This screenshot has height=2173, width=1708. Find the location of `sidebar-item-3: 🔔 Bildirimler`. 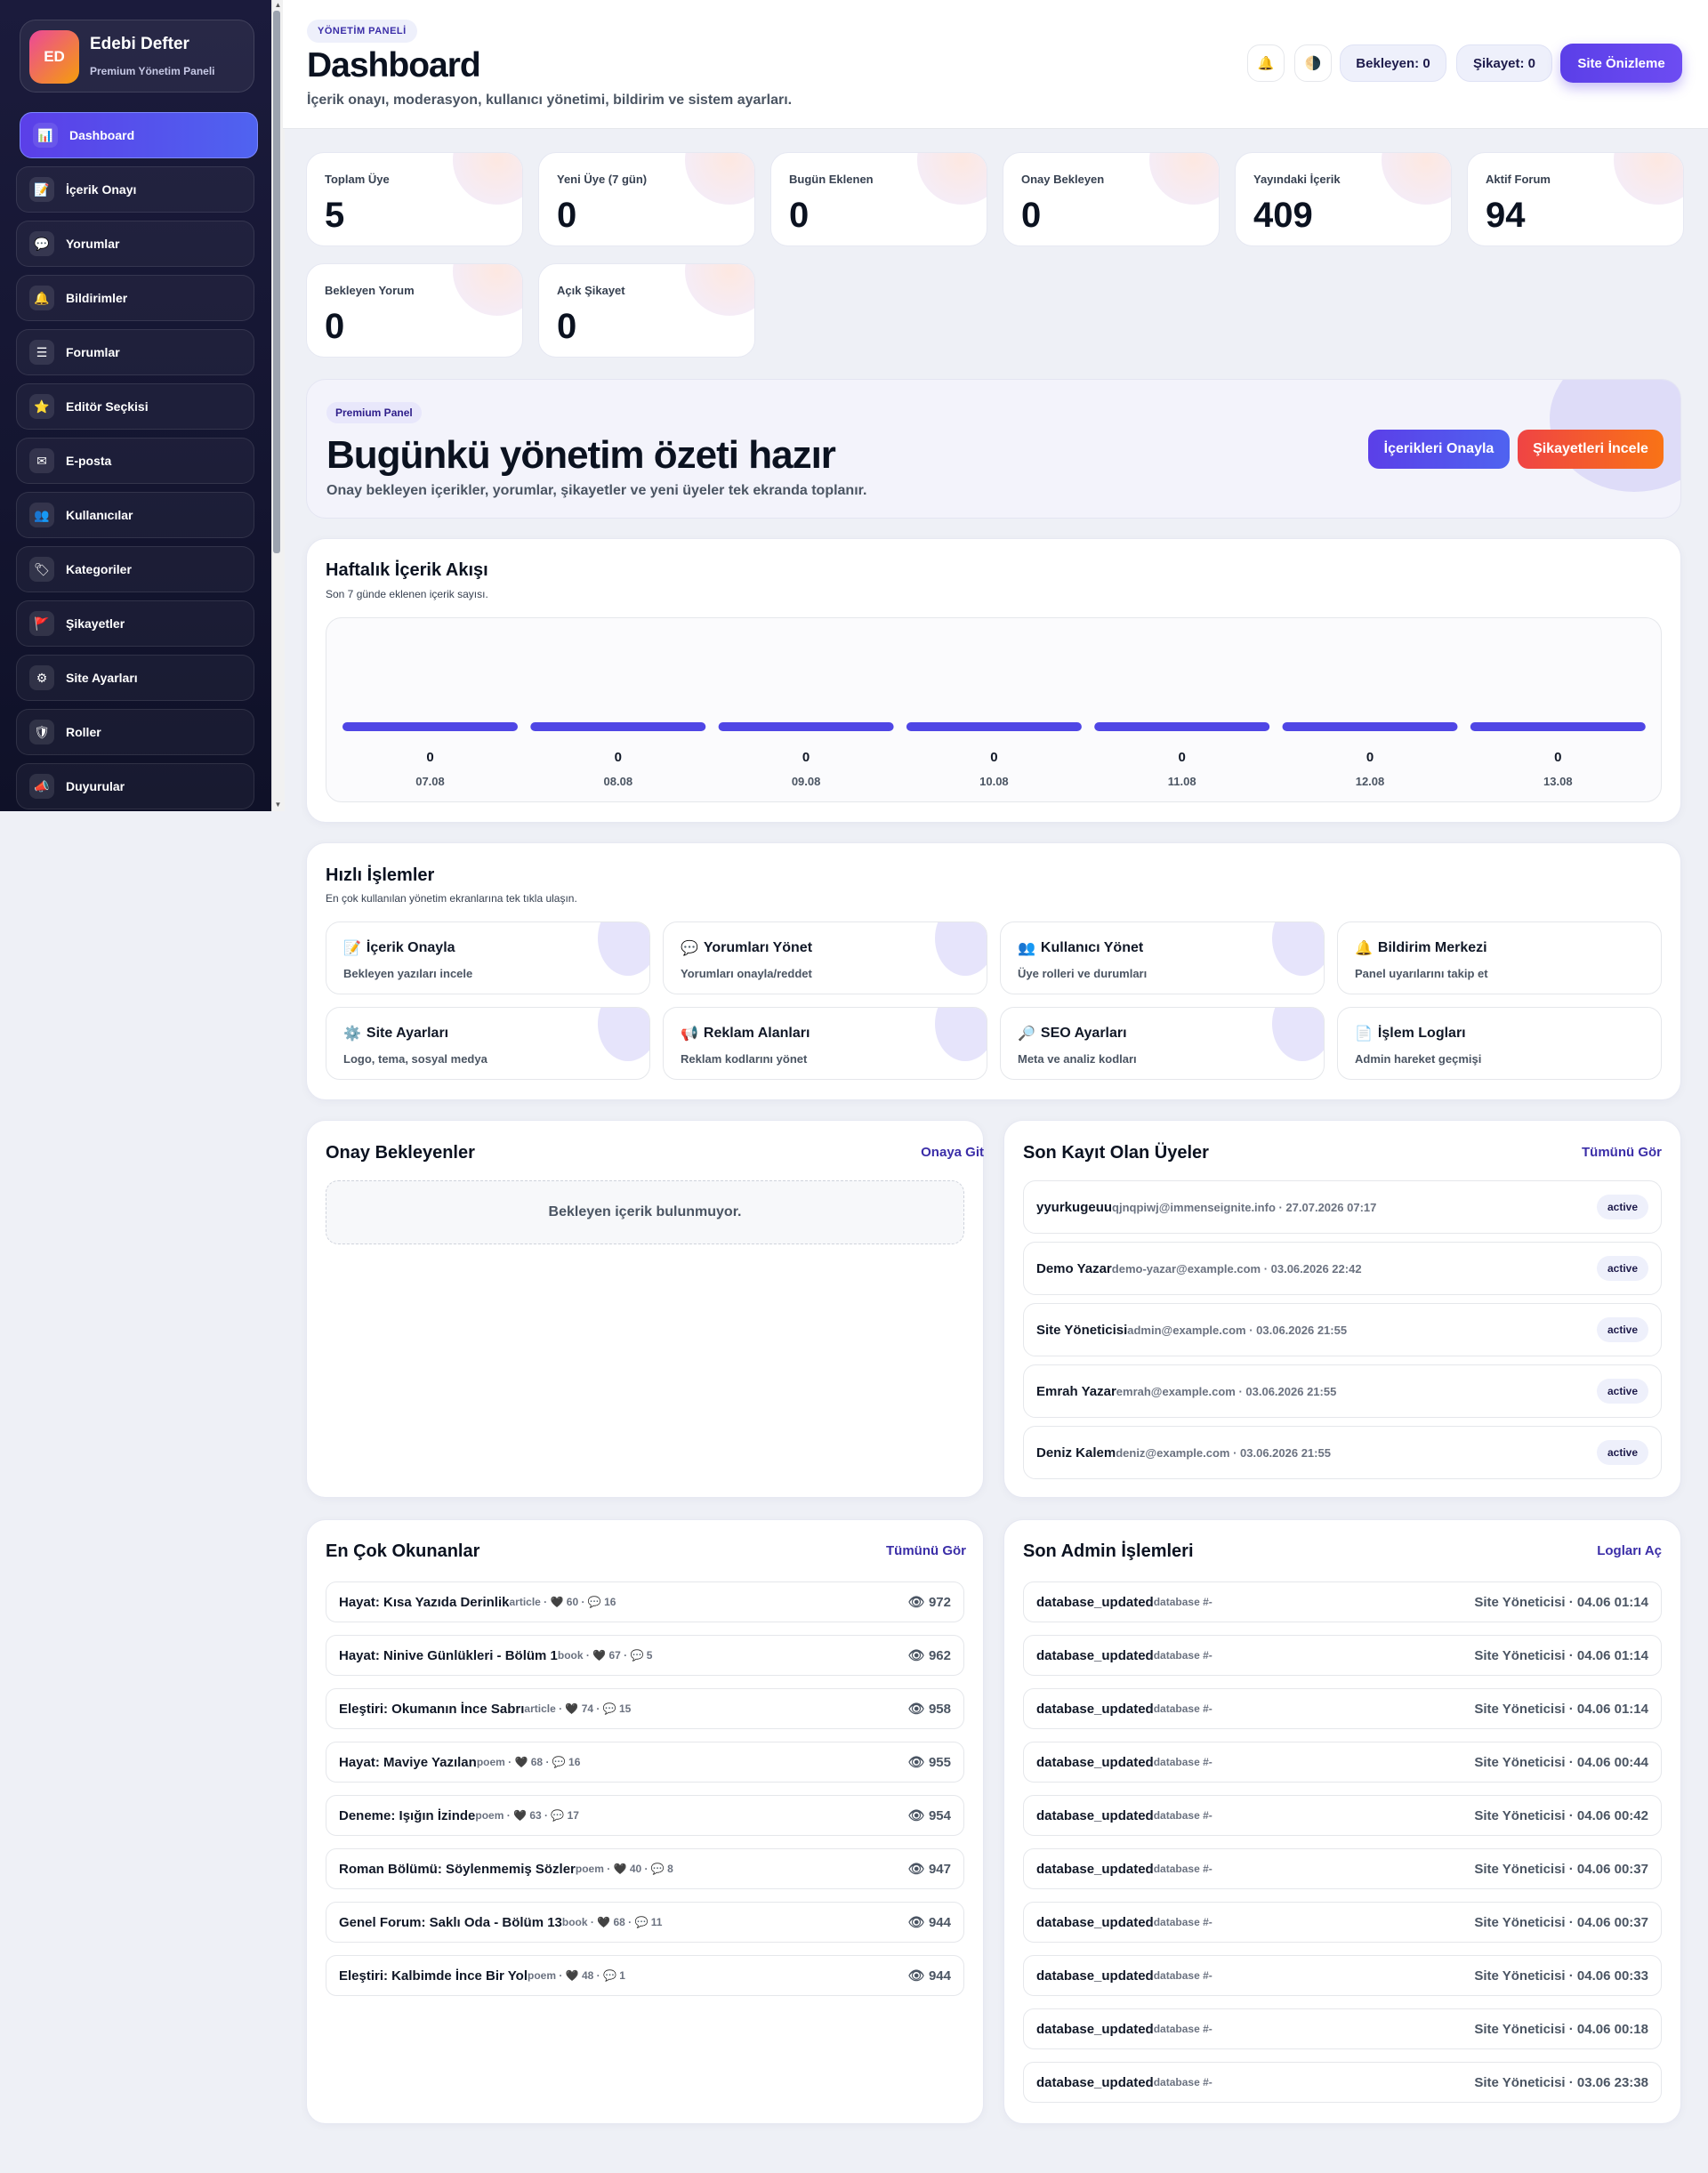

sidebar-item-3: 🔔 Bildirimler is located at coordinates (135, 298).